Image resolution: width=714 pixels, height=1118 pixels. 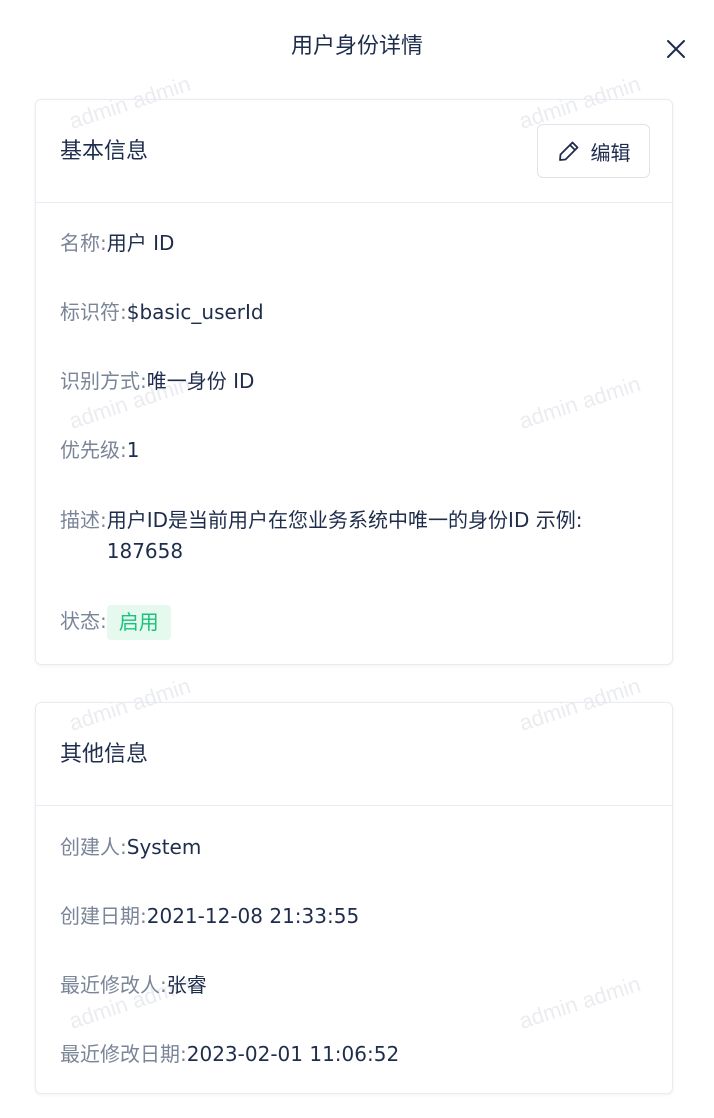 I want to click on field-value: 2021-12-08 21:33:55, so click(x=253, y=916).